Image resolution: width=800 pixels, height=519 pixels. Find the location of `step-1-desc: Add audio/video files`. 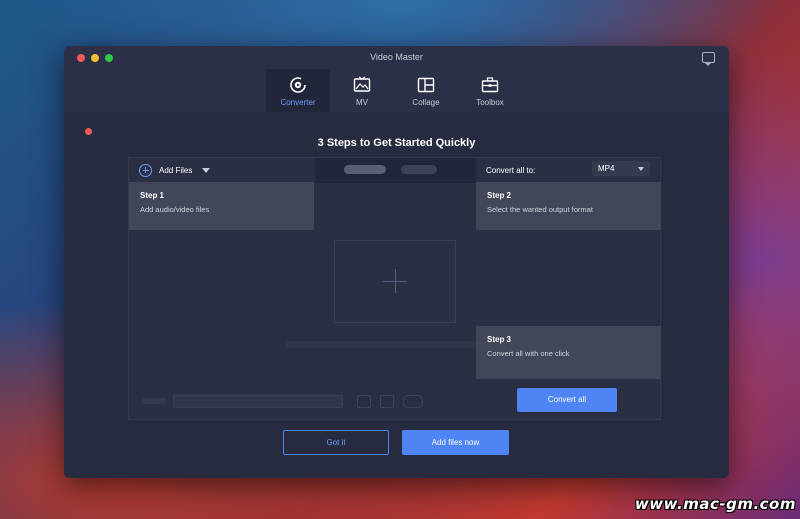

step-1-desc: Add audio/video files is located at coordinates (175, 209).